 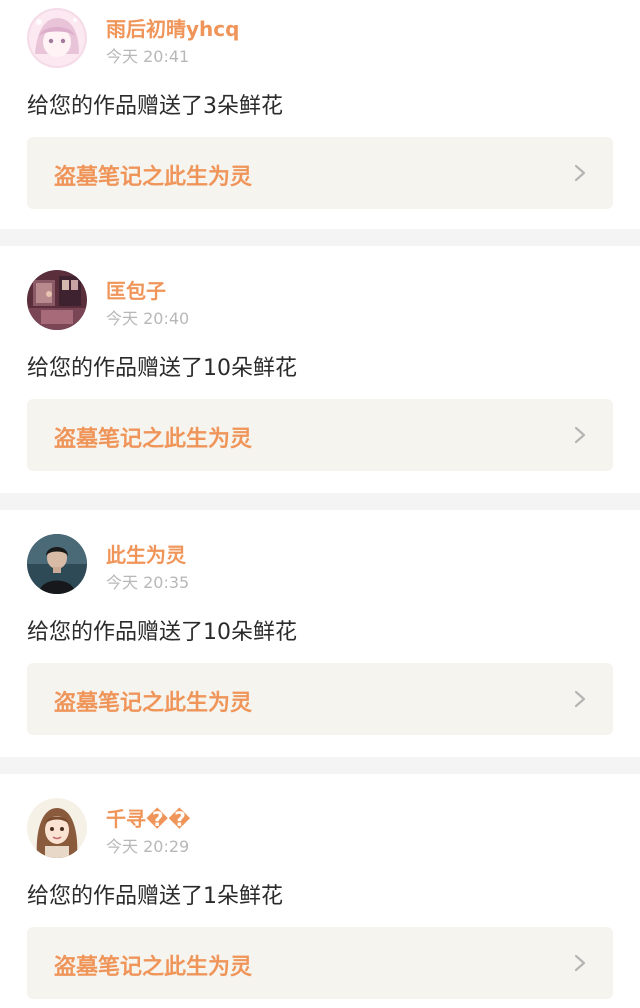 What do you see at coordinates (148, 56) in the screenshot?
I see `timestamp: 今天 20:41` at bounding box center [148, 56].